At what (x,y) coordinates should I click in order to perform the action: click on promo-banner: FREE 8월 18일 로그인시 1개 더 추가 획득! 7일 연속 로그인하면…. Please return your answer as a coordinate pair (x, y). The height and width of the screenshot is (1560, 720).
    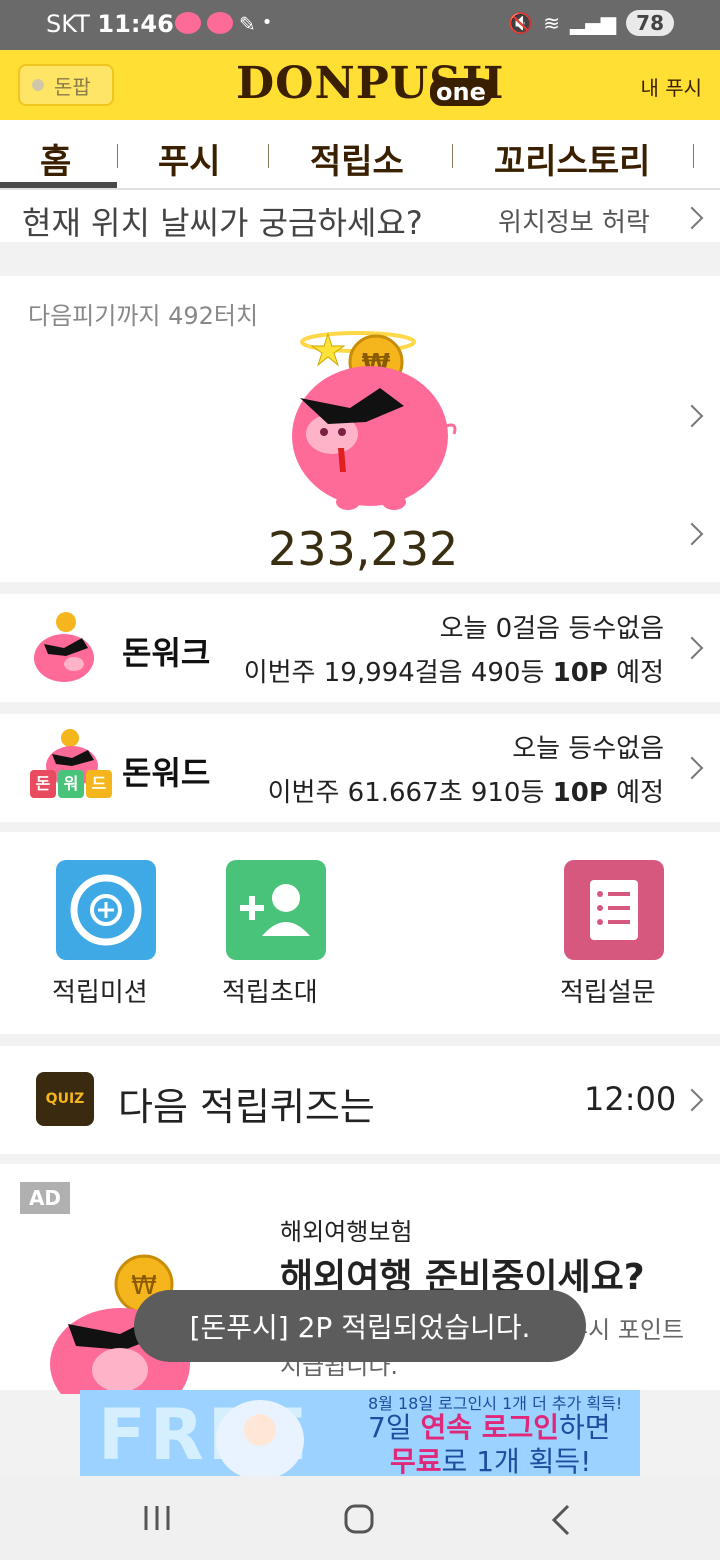
    Looking at the image, I should click on (360, 1433).